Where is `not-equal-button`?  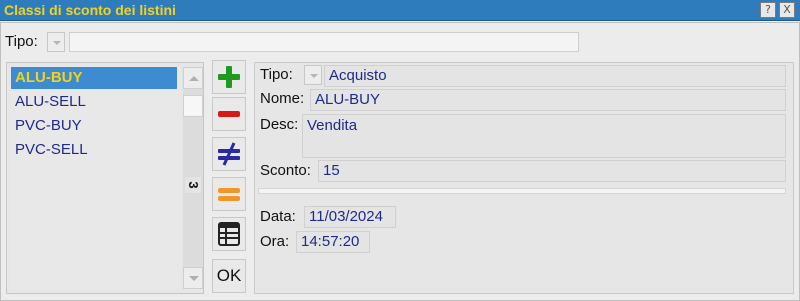 not-equal-button is located at coordinates (229, 154).